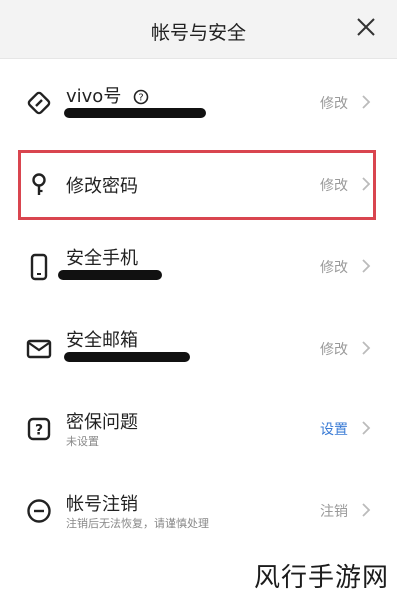 The width and height of the screenshot is (397, 600). Describe the element at coordinates (102, 340) in the screenshot. I see `row-label: 安全邮箱` at that location.